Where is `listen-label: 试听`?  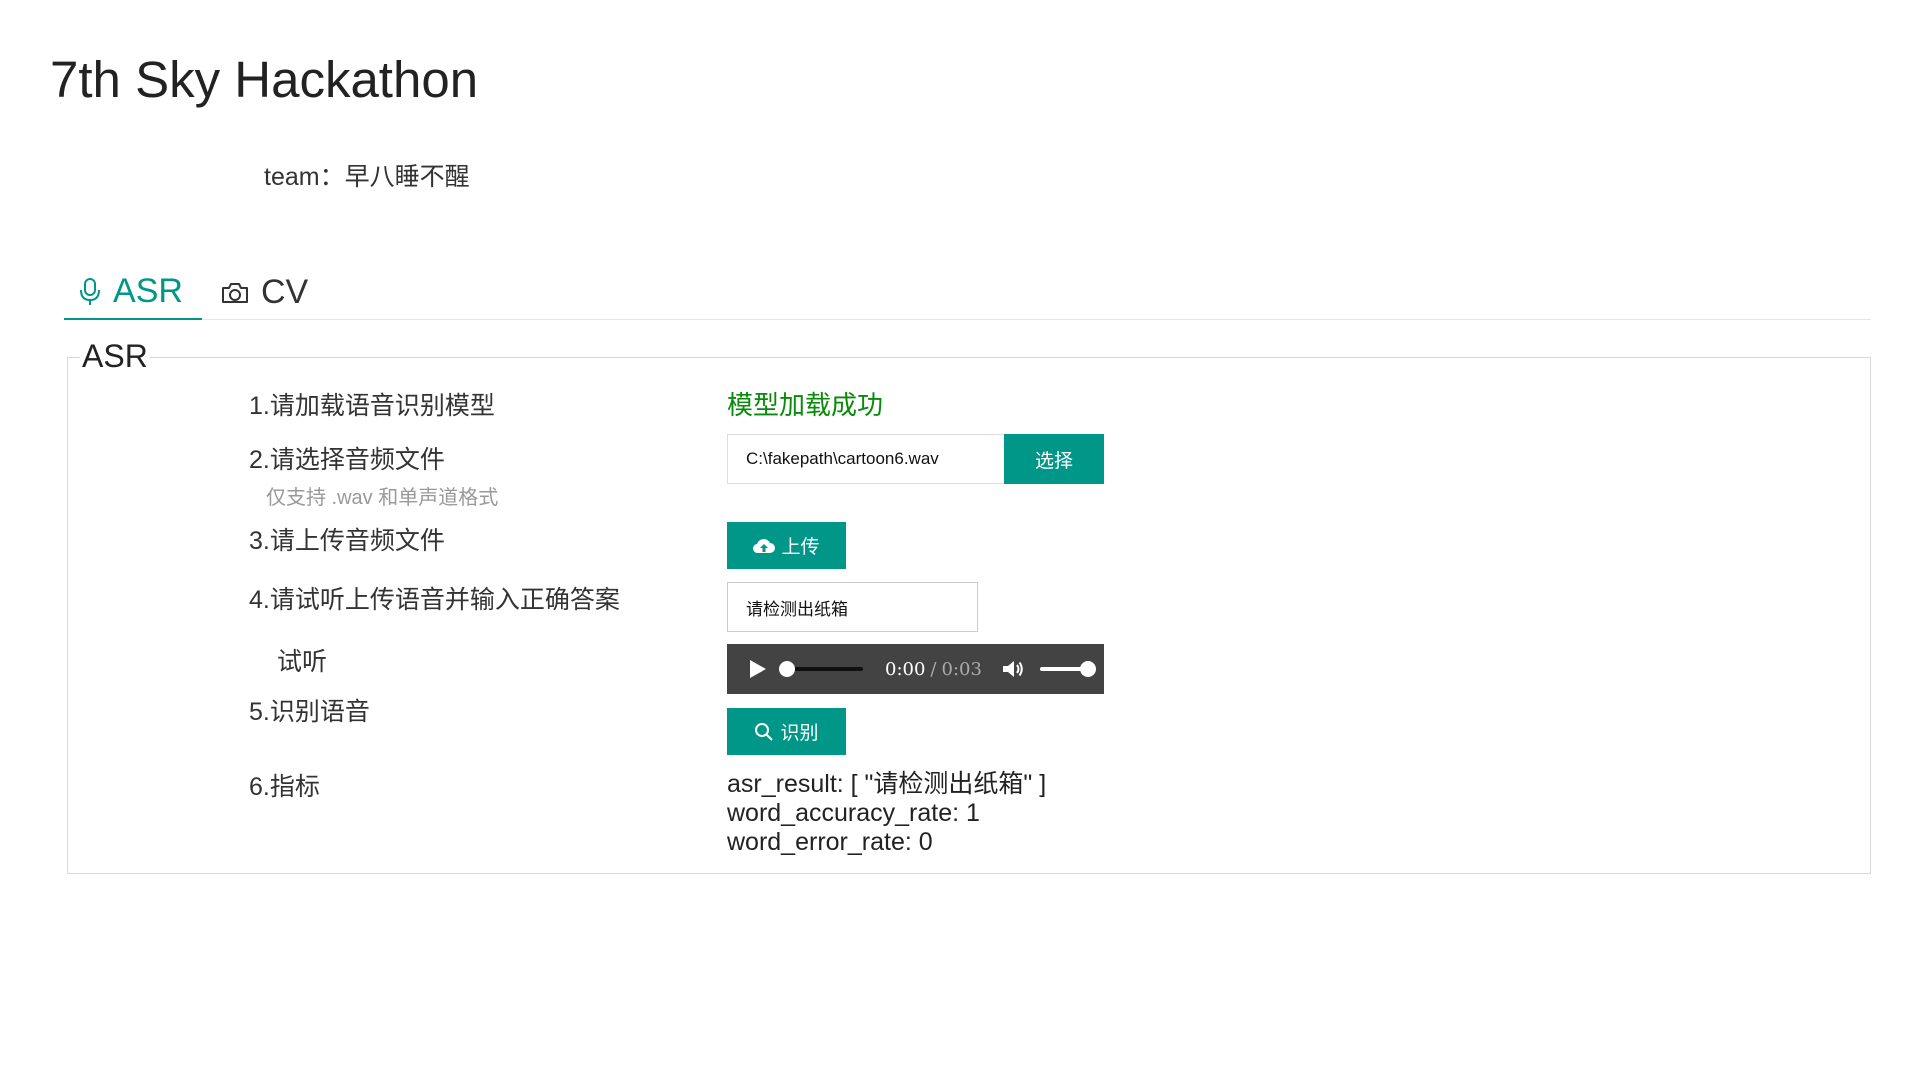 listen-label: 试听 is located at coordinates (302, 662).